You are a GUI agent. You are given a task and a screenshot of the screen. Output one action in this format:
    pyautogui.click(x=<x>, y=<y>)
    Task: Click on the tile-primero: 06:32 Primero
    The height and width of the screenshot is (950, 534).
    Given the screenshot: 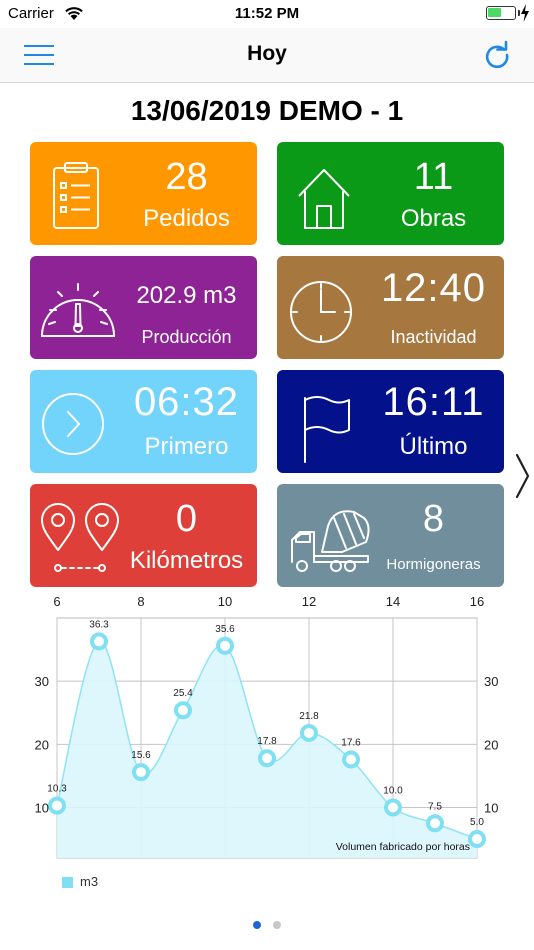 What is the action you would take?
    pyautogui.click(x=143, y=421)
    